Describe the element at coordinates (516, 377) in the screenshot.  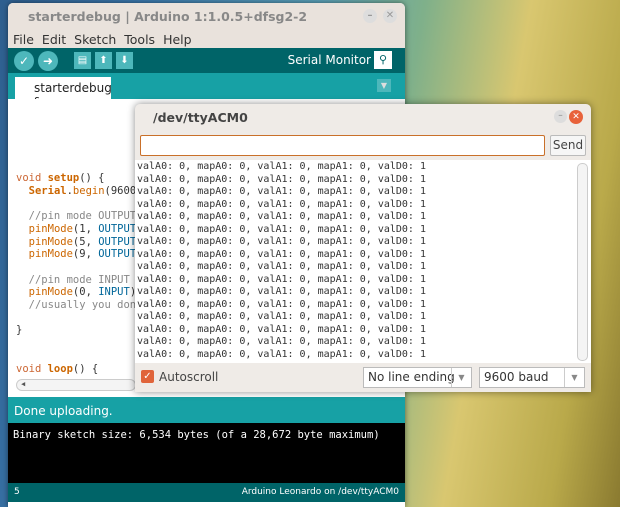
I see `baud-value: 9600 baud` at that location.